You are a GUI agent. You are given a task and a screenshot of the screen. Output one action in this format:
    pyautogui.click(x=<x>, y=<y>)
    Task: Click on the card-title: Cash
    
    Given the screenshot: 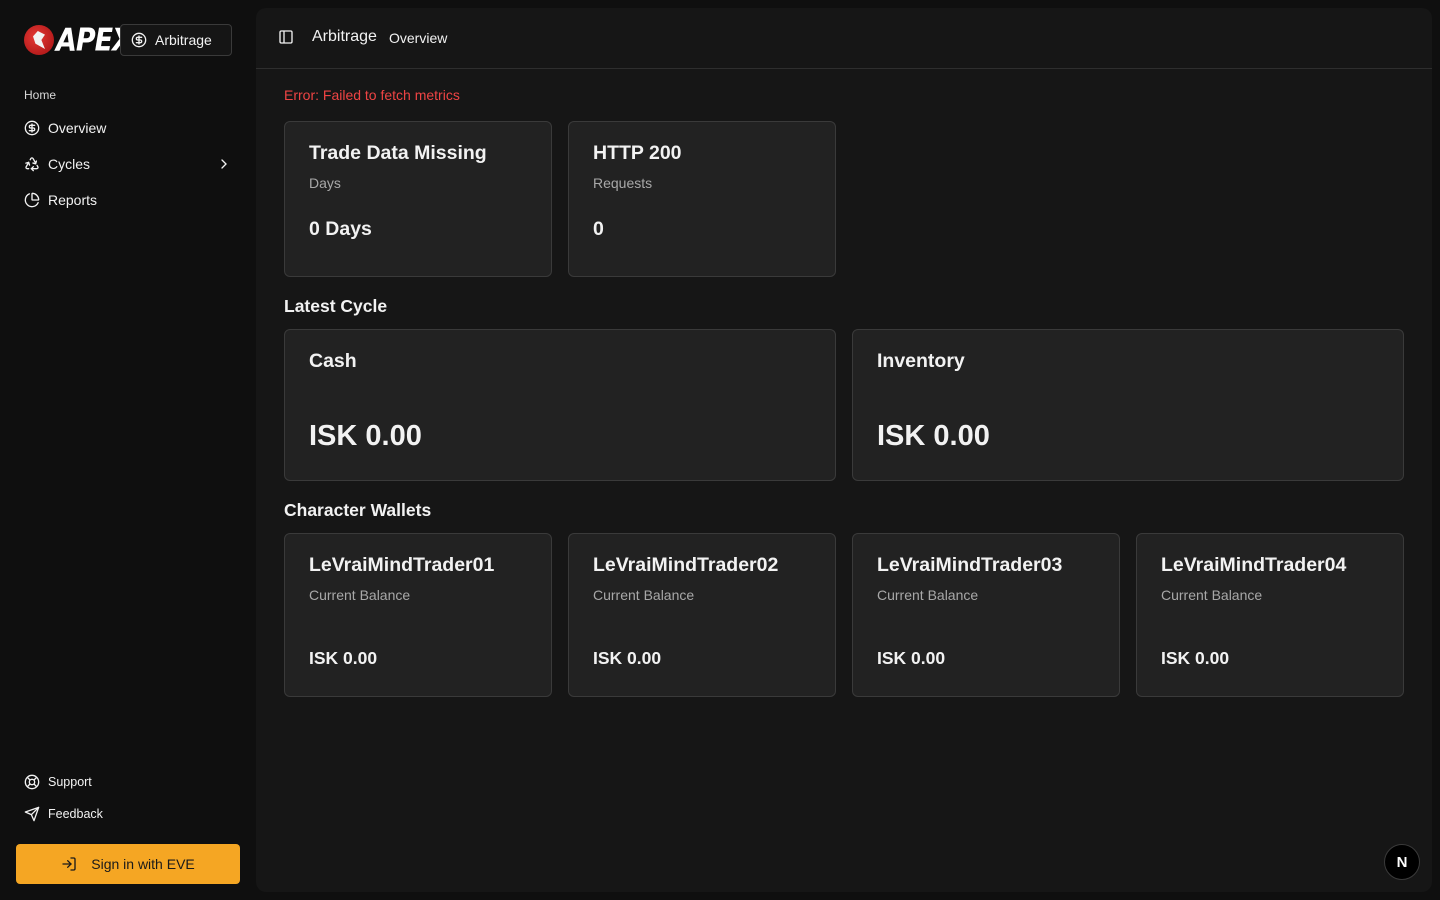 What is the action you would take?
    pyautogui.click(x=333, y=361)
    